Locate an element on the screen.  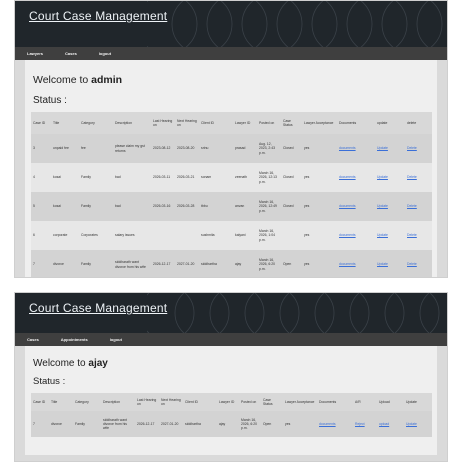
table-cell: srinu is located at coordinates (216, 148).